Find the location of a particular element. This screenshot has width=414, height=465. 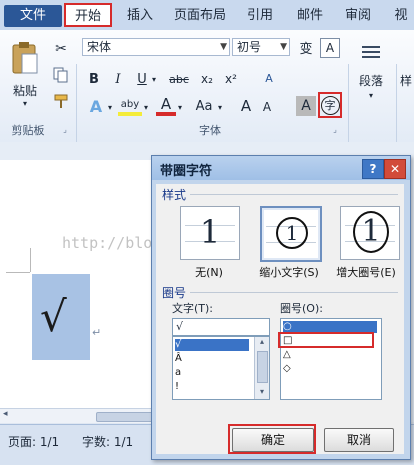

list-scrollbar: ▴ ▾ is located at coordinates (261, 368).